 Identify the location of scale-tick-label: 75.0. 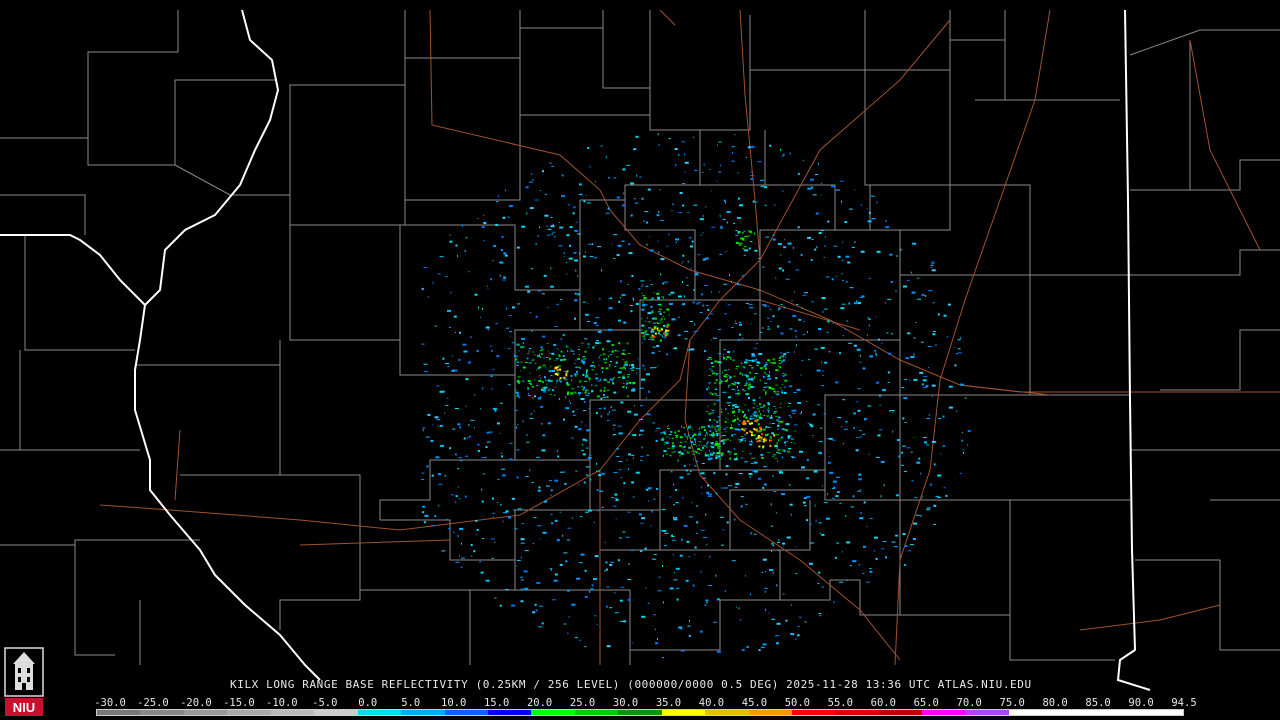
(1012, 703).